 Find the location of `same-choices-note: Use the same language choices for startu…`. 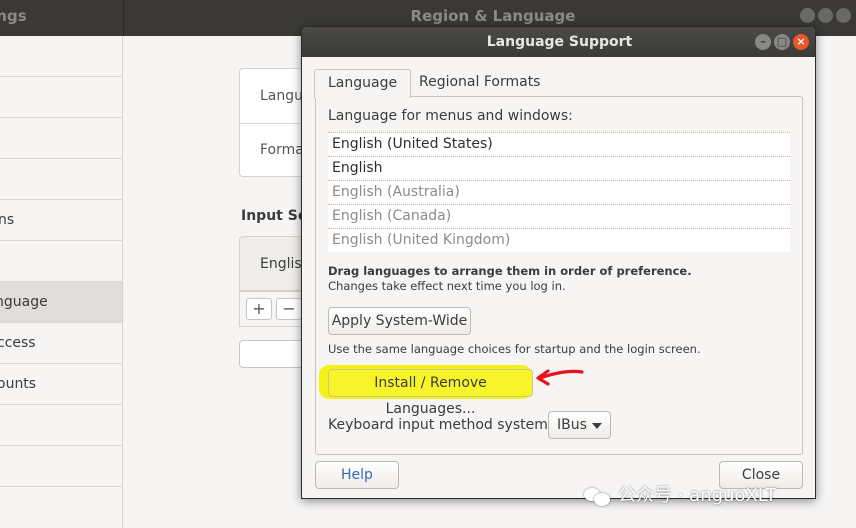

same-choices-note: Use the same language choices for startu… is located at coordinates (514, 349).